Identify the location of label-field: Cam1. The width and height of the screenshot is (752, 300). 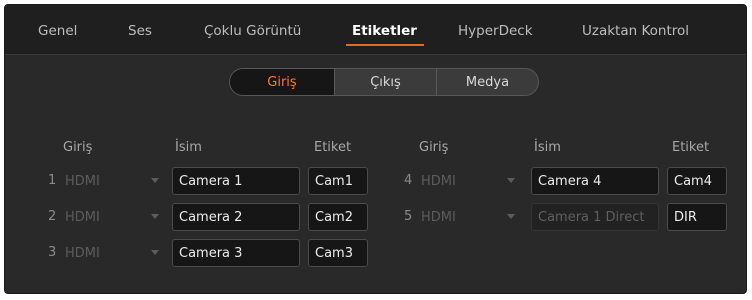
(338, 181).